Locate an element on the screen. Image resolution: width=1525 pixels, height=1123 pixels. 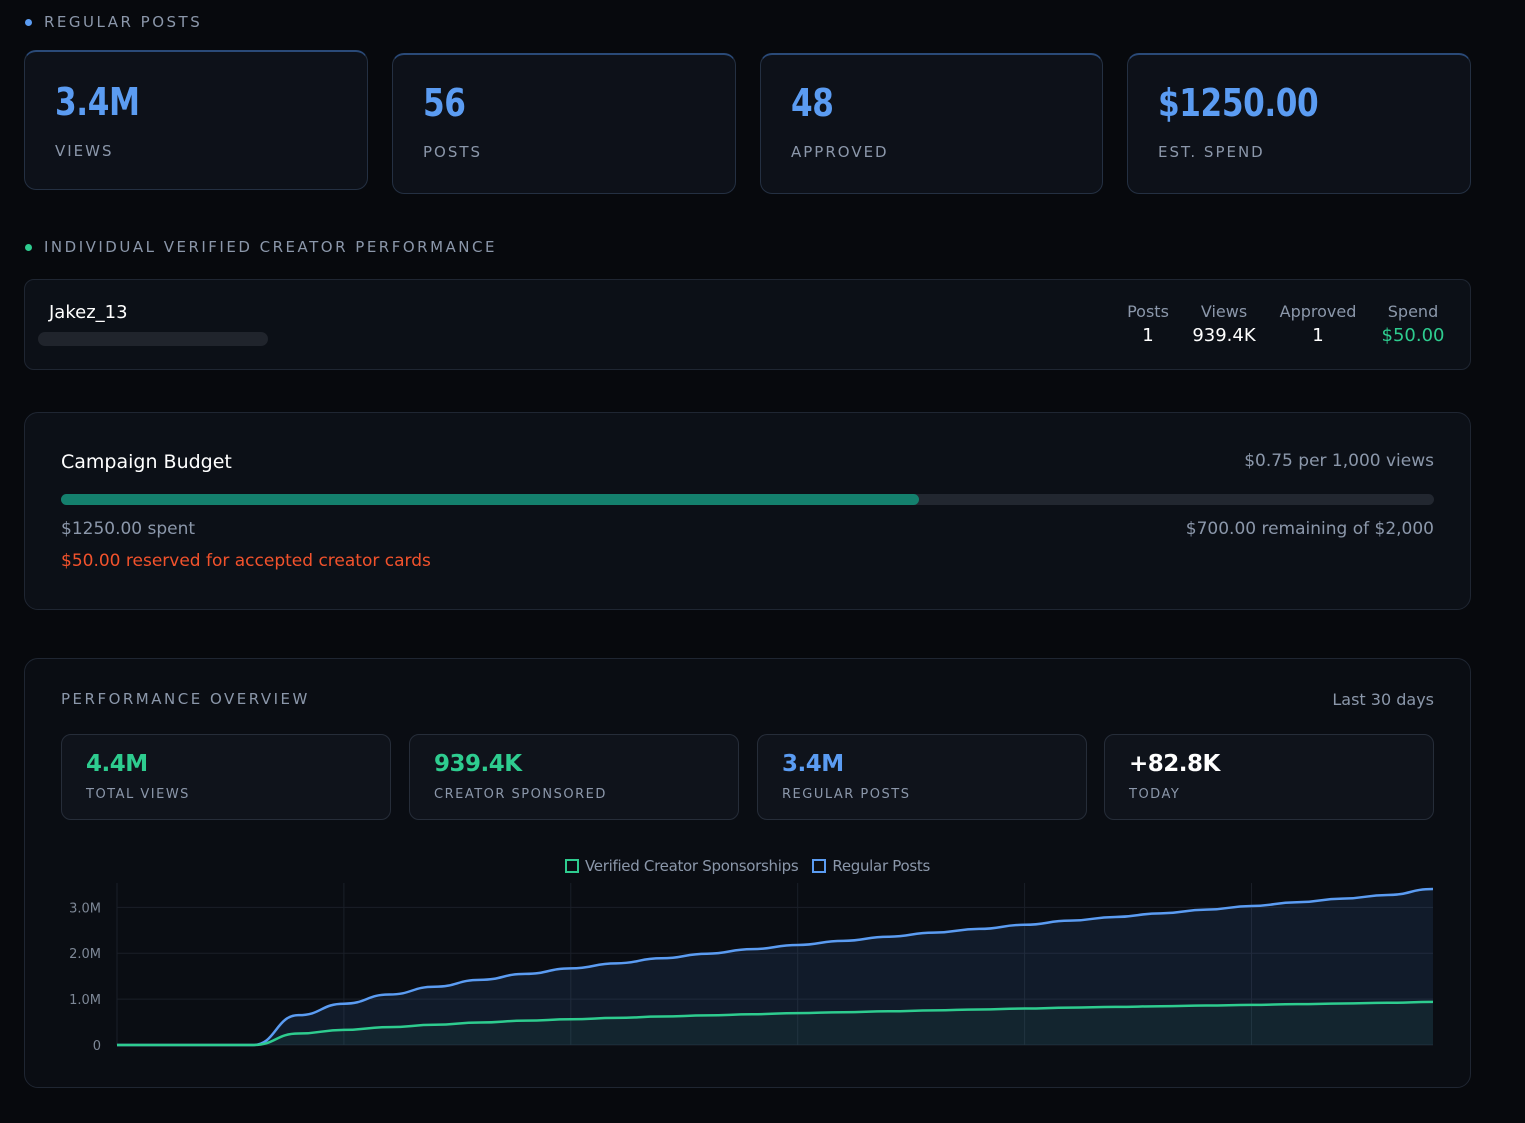
legend-item-verified: Verified Creator Sponsorships is located at coordinates (682, 866).